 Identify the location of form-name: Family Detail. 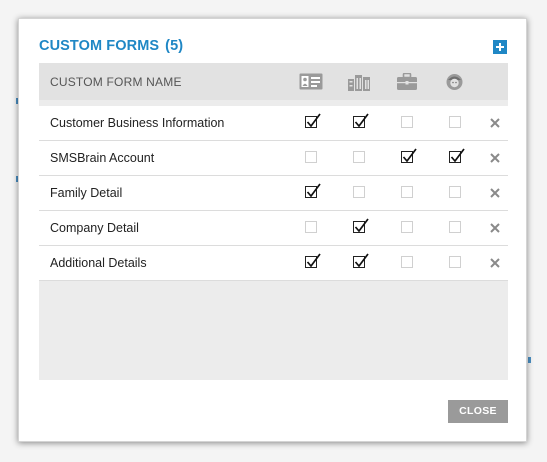
(86, 193).